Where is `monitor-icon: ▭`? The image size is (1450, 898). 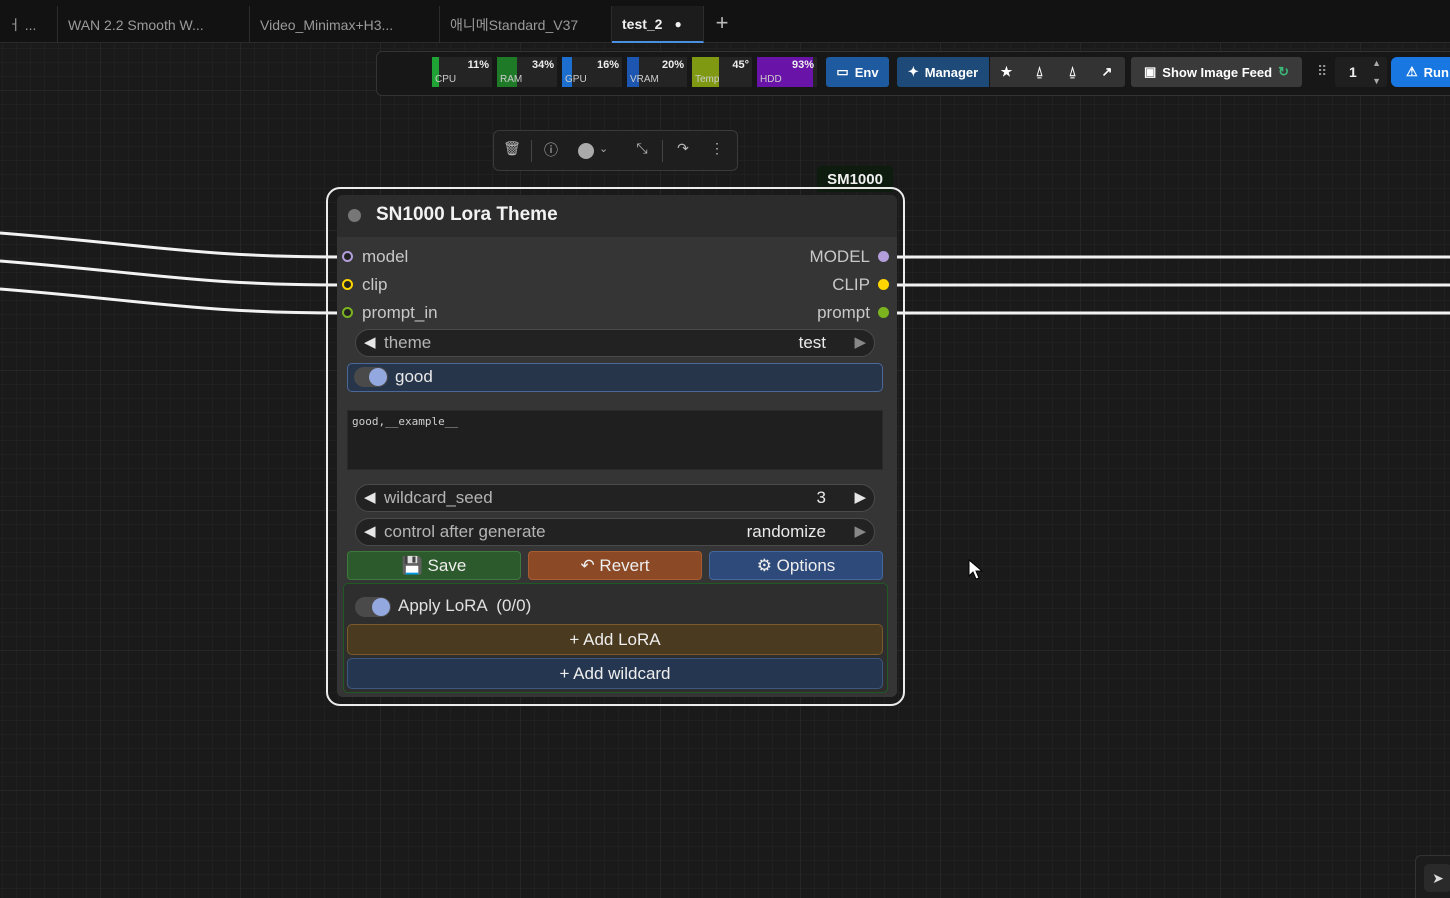 monitor-icon: ▭ is located at coordinates (842, 71).